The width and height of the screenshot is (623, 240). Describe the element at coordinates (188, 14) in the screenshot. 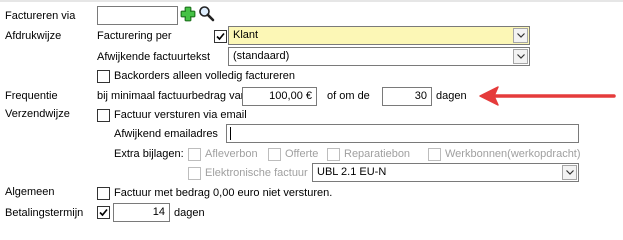

I see `add-icon` at that location.